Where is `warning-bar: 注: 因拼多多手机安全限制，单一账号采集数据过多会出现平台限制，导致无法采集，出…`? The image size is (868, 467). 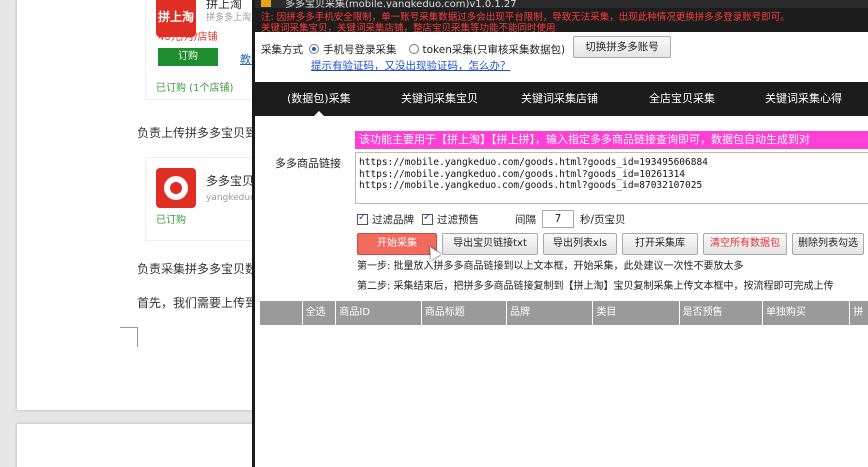 warning-bar: 注: 因拼多多手机安全限制，单一账号采集数据过多会出现平台限制，导致无法采集，出… is located at coordinates (561, 21).